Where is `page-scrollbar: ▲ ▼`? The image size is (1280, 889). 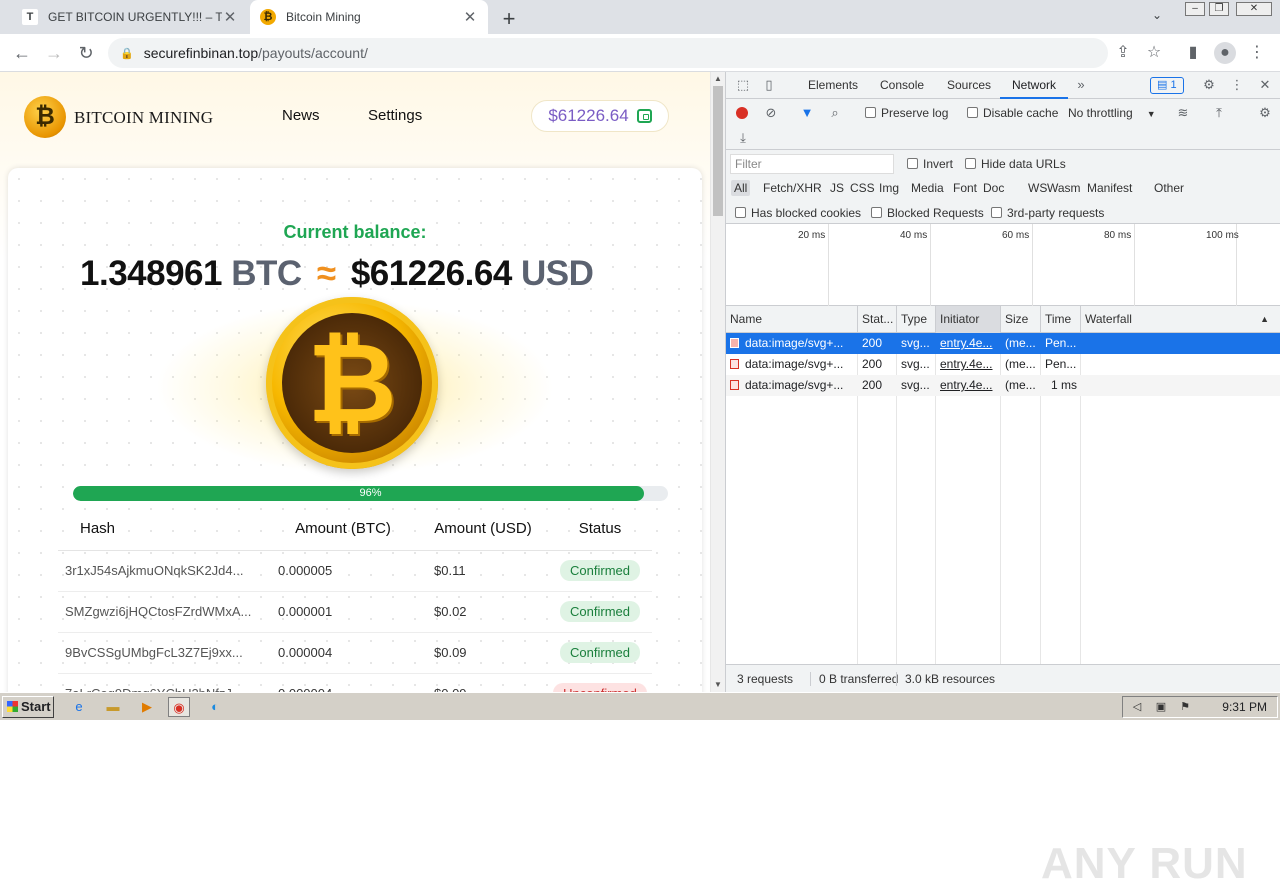
page-scrollbar: ▲ ▼ is located at coordinates (717, 382).